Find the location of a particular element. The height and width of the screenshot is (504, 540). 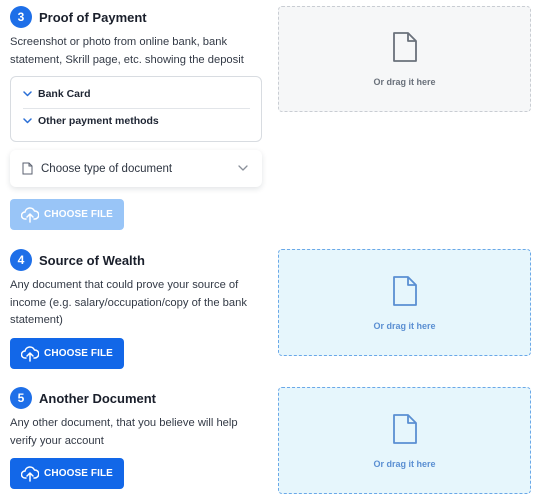

method-label: Bank Card is located at coordinates (64, 94).